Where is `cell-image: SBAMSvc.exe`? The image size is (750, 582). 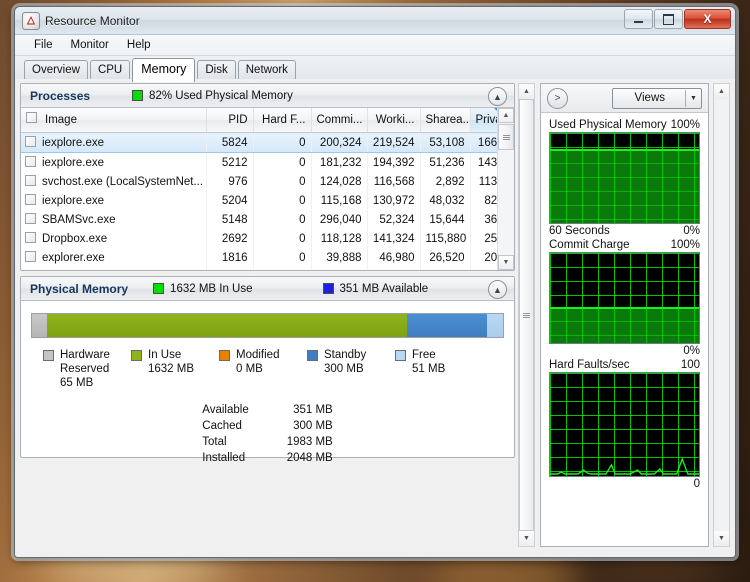
cell-image: SBAMSvc.exe is located at coordinates (114, 219).